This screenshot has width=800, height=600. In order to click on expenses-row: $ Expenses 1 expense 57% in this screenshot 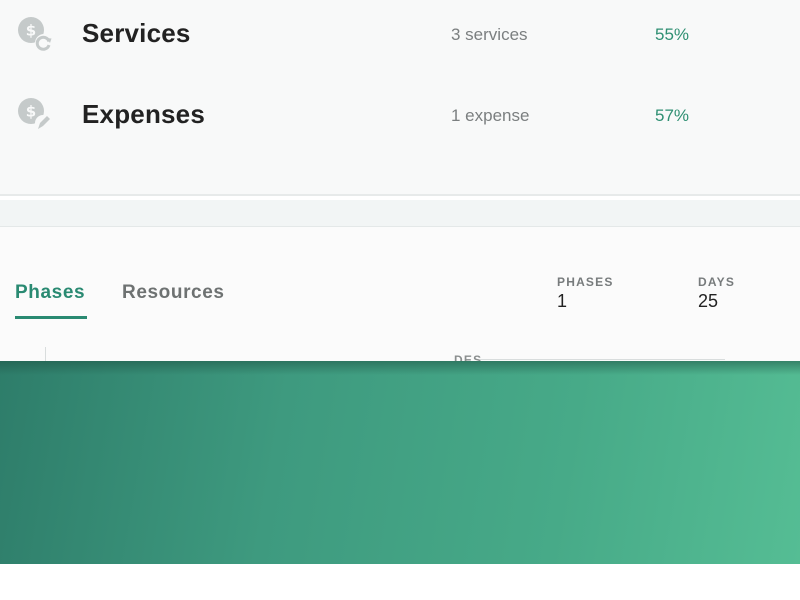, I will do `click(400, 114)`.